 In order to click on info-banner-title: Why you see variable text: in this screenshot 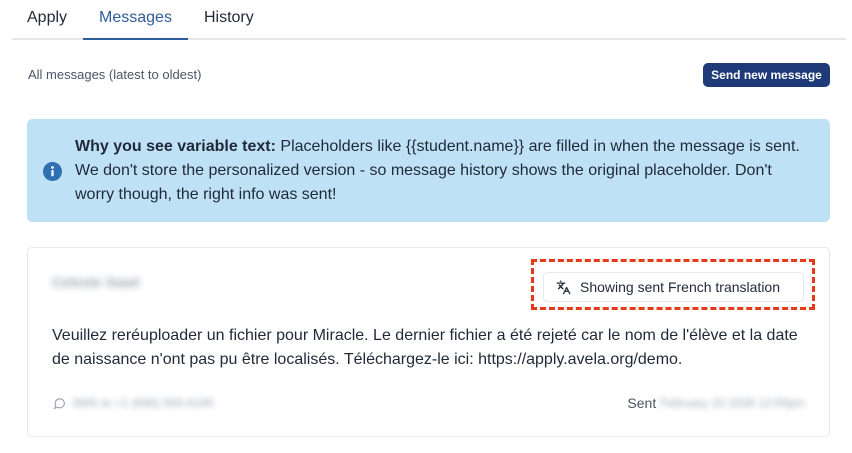, I will do `click(175, 146)`.